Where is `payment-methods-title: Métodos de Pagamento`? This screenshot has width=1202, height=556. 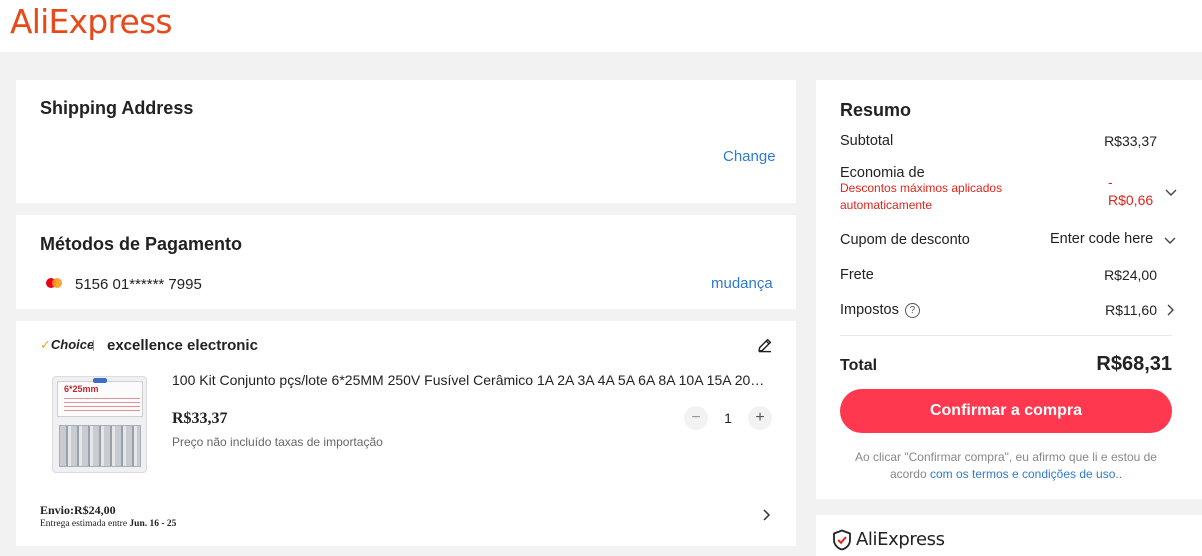
payment-methods-title: Métodos de Pagamento is located at coordinates (141, 244).